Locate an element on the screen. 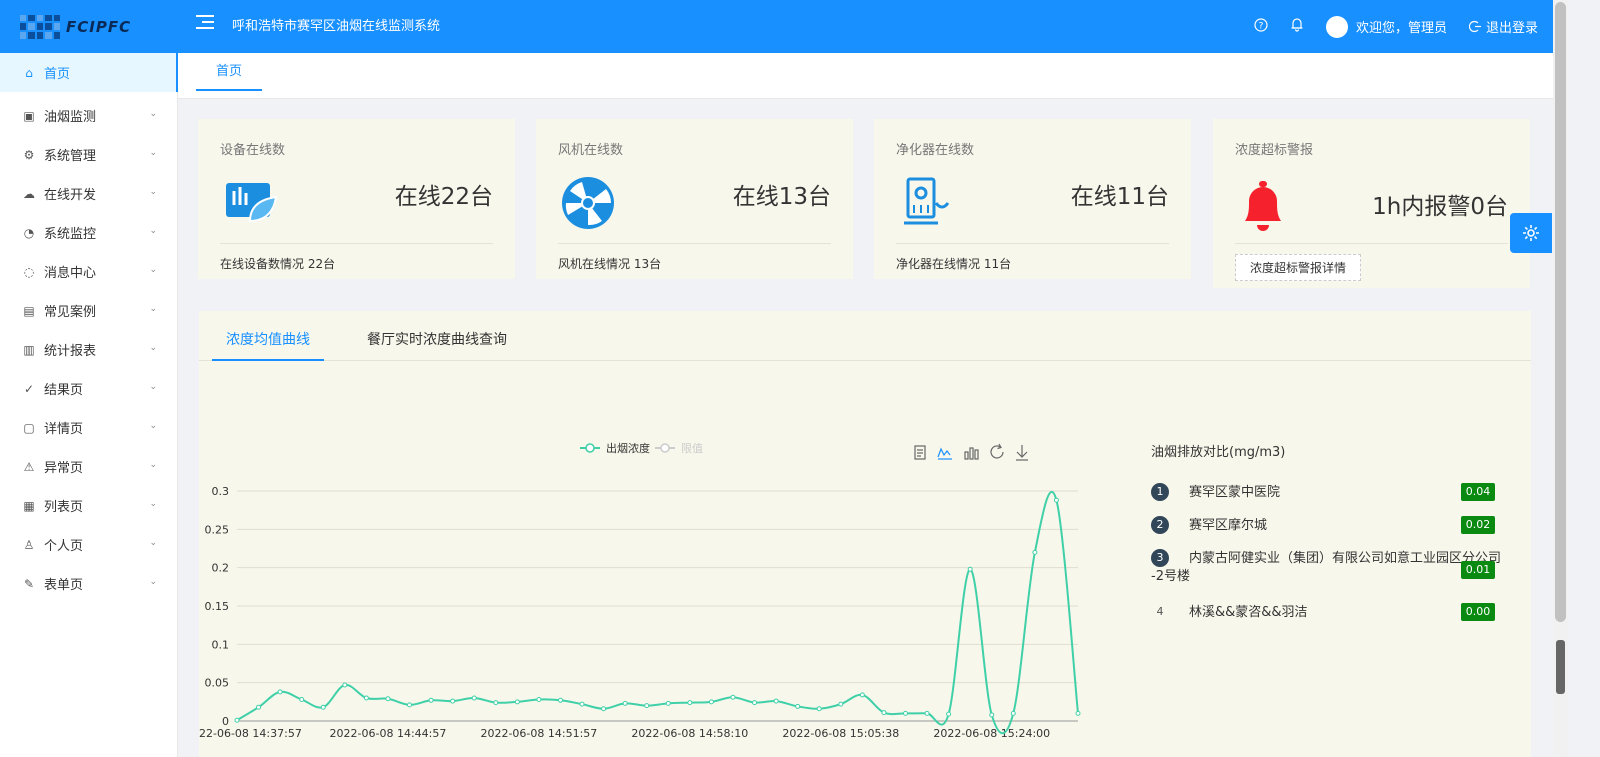  form-icon: ✎ is located at coordinates (29, 583).